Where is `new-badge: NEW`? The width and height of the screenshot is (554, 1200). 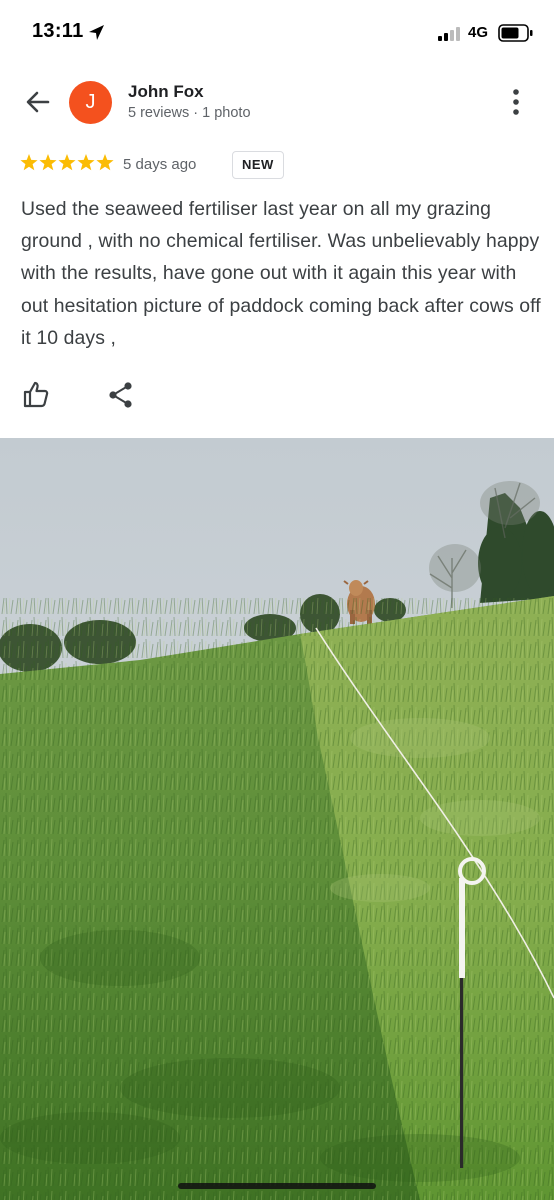 new-badge: NEW is located at coordinates (258, 165).